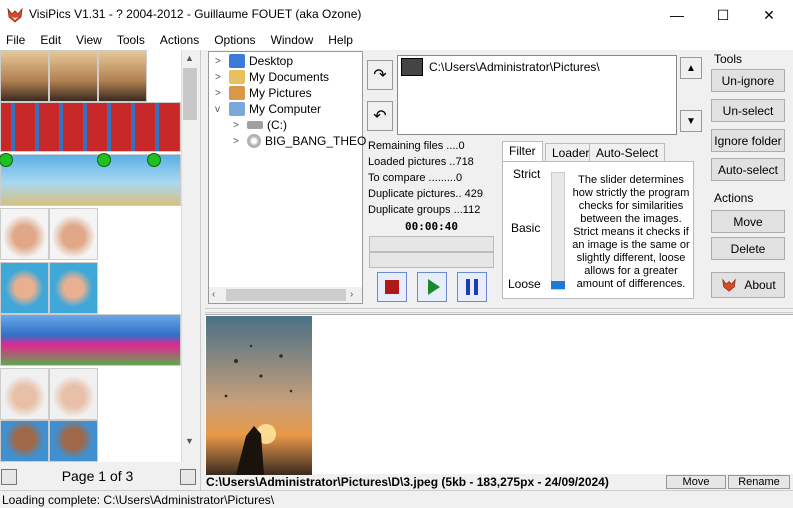 This screenshot has height=508, width=793. I want to click on menu-tools: Tools, so click(135, 40).